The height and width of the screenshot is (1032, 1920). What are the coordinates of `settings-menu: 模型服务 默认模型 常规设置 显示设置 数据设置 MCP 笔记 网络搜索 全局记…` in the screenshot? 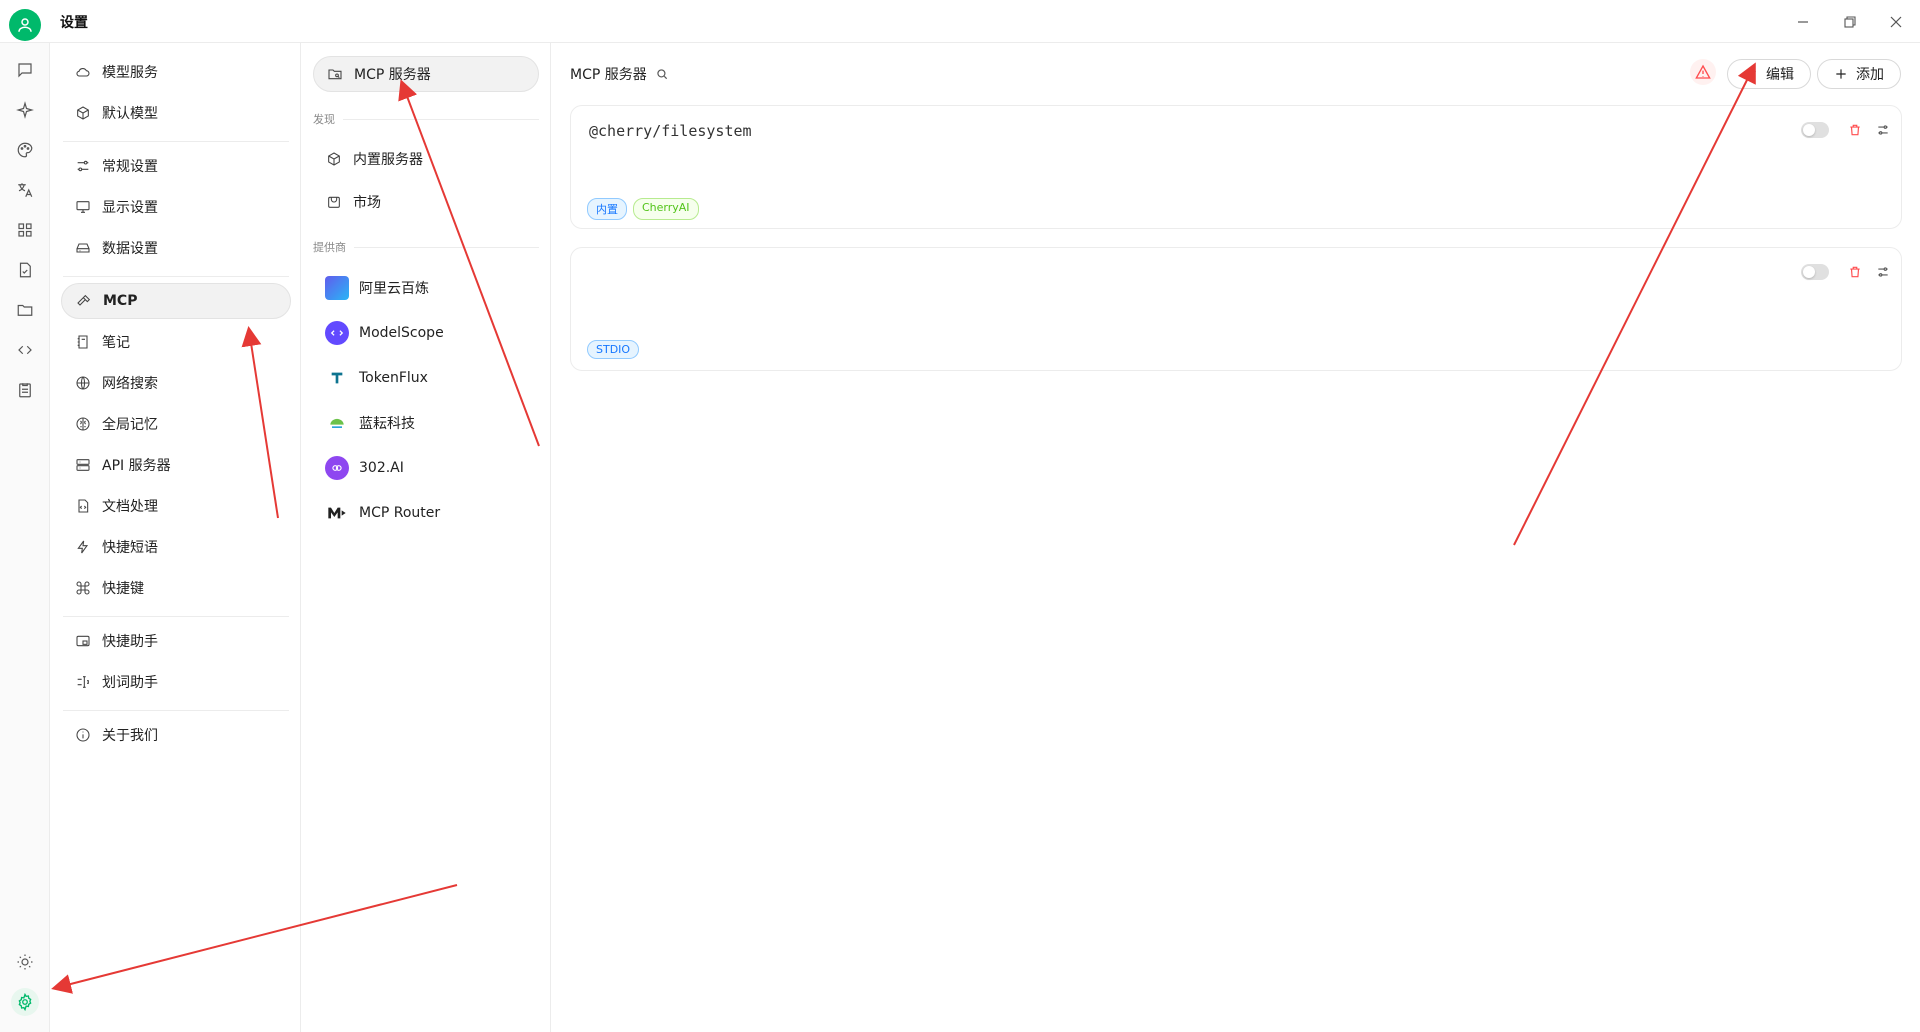 It's located at (176, 537).